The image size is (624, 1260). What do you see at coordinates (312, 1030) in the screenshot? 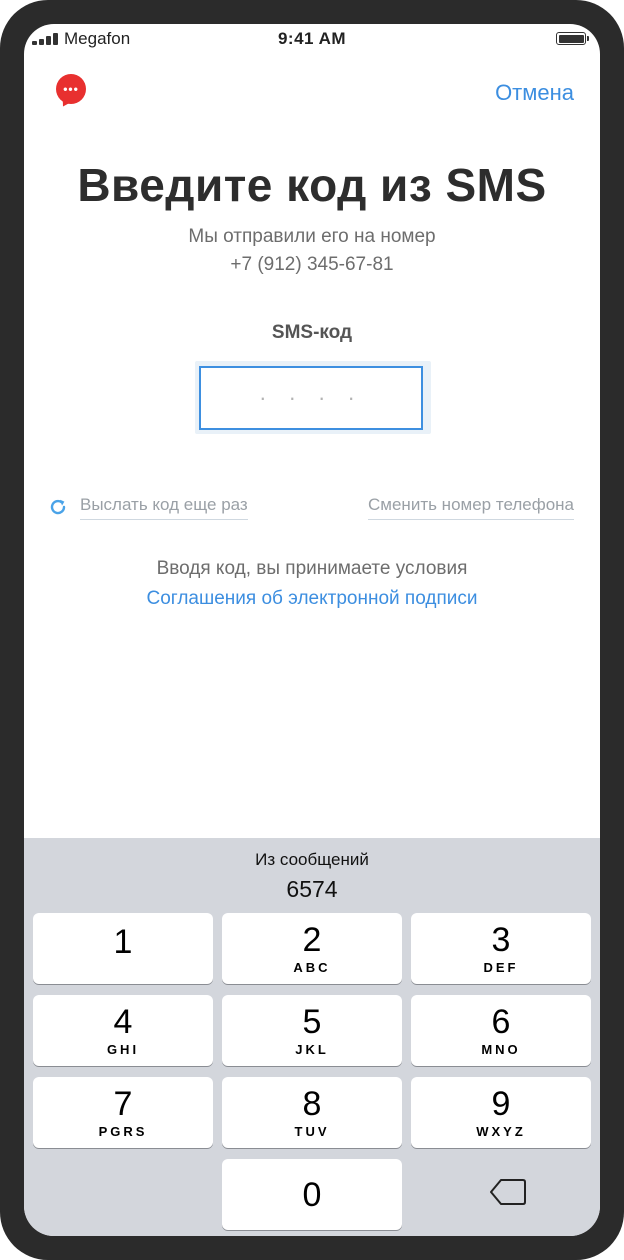
I see `key-5: 5 JKL` at bounding box center [312, 1030].